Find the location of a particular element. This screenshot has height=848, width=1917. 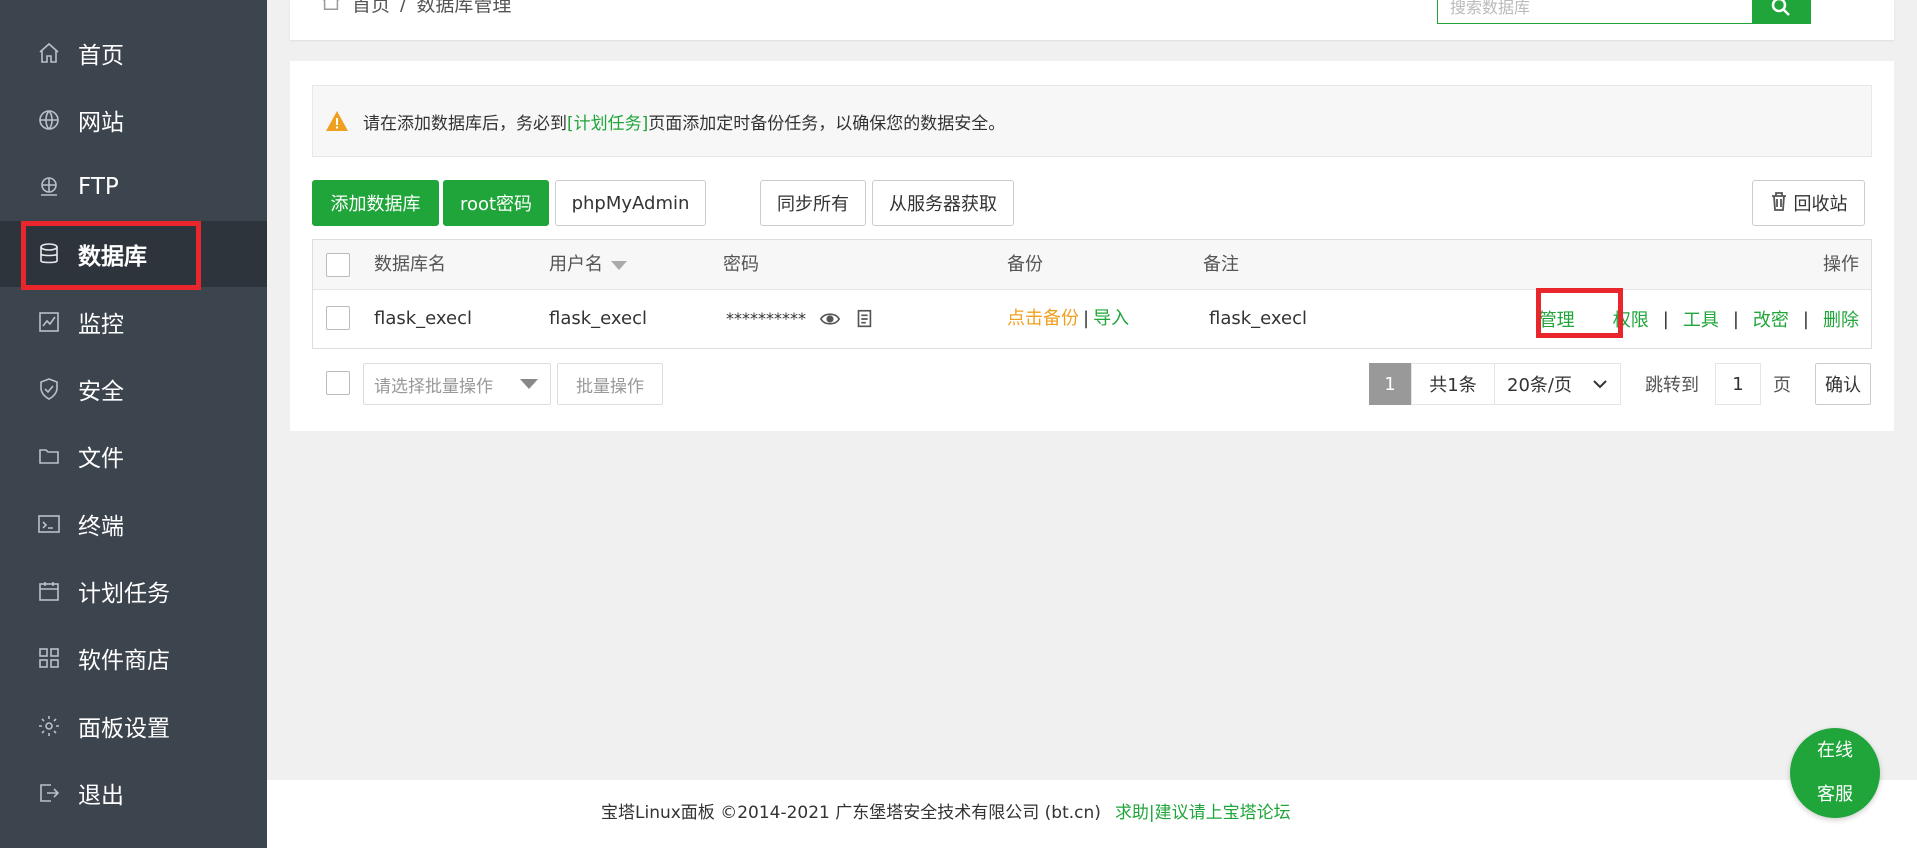

terminal-icon is located at coordinates (49, 524).